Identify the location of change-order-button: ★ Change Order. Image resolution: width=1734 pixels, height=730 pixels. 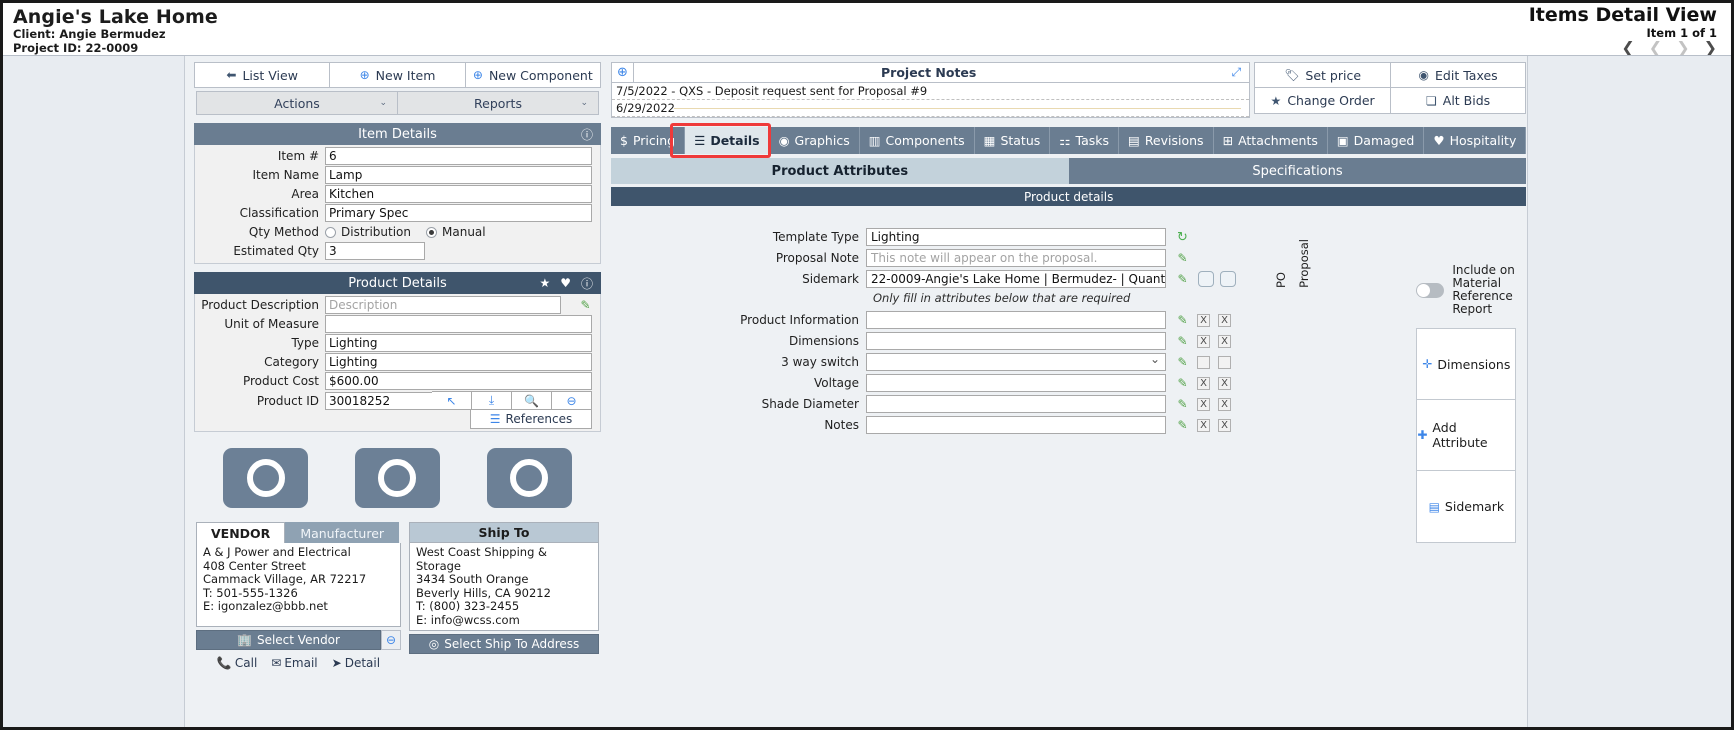
(1322, 101).